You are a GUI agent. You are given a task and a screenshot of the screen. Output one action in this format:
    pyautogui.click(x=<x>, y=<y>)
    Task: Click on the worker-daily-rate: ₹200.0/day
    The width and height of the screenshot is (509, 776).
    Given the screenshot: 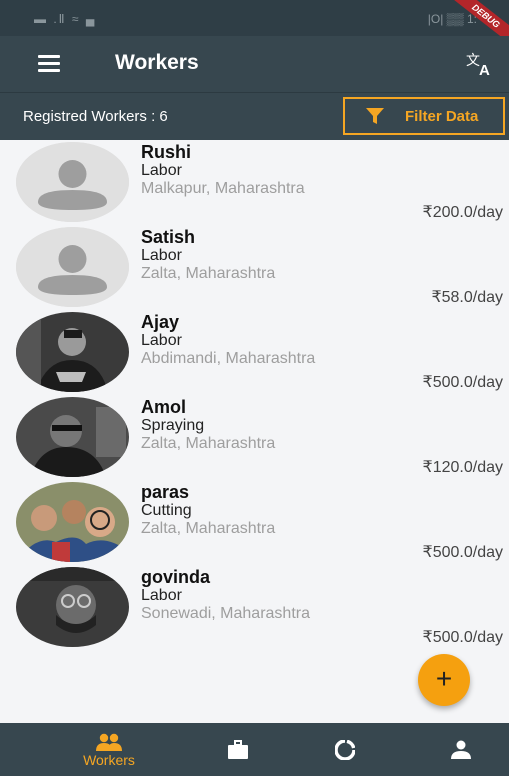 What is the action you would take?
    pyautogui.click(x=462, y=212)
    